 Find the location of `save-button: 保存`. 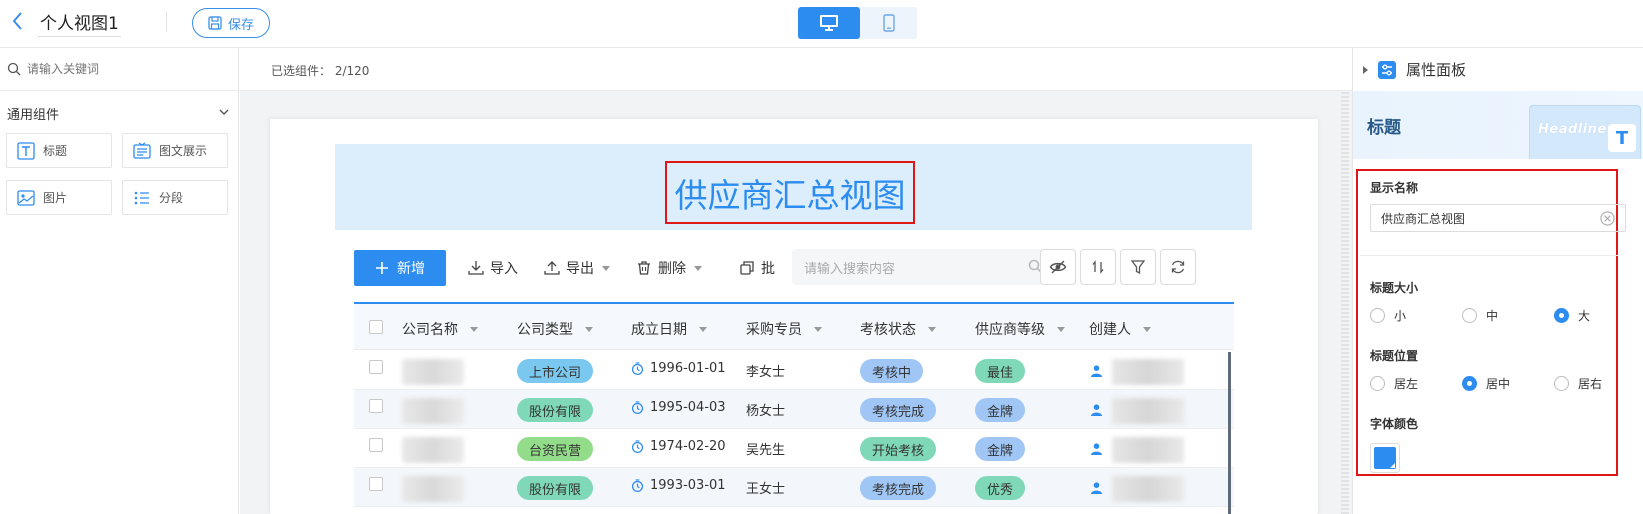

save-button: 保存 is located at coordinates (231, 23).